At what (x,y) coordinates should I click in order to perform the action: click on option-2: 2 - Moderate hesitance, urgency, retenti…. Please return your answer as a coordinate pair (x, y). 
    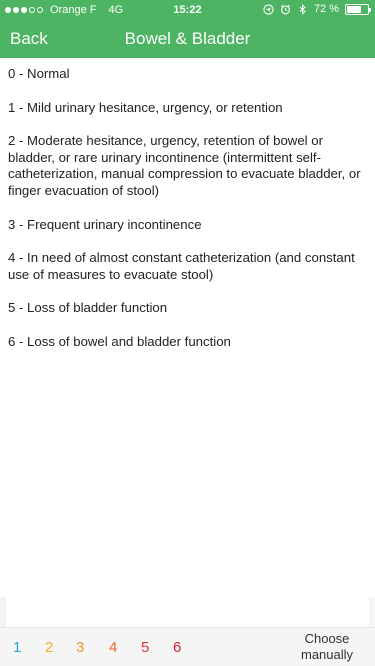
    Looking at the image, I should click on (188, 166).